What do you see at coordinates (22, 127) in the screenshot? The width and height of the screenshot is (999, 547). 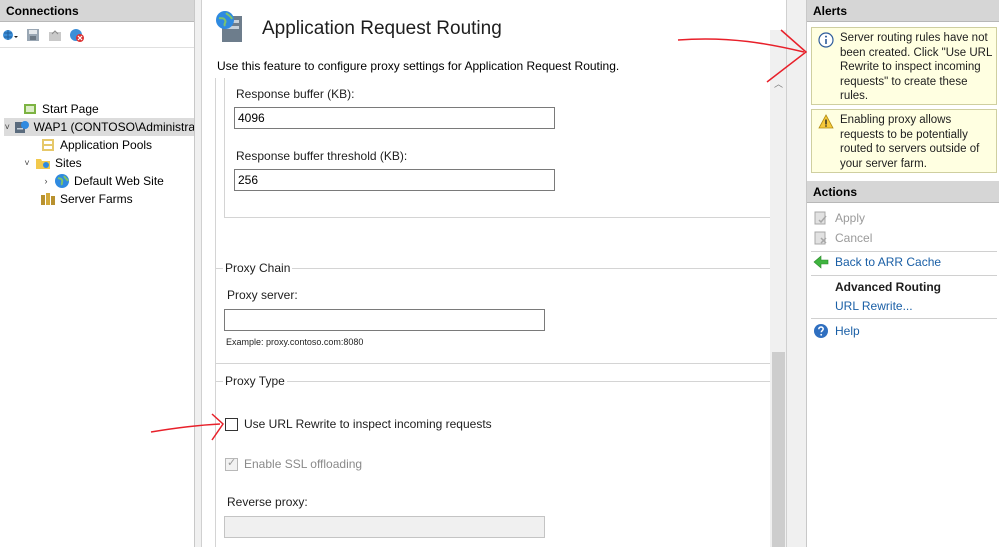 I see `server-icon` at bounding box center [22, 127].